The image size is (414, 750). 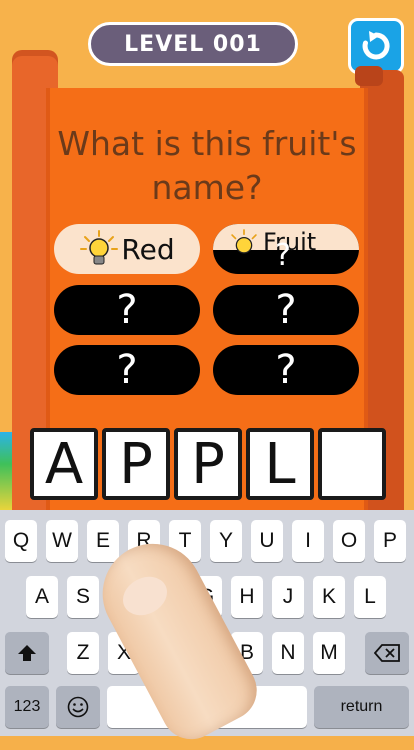 What do you see at coordinates (83, 653) in the screenshot?
I see `key-z: Z` at bounding box center [83, 653].